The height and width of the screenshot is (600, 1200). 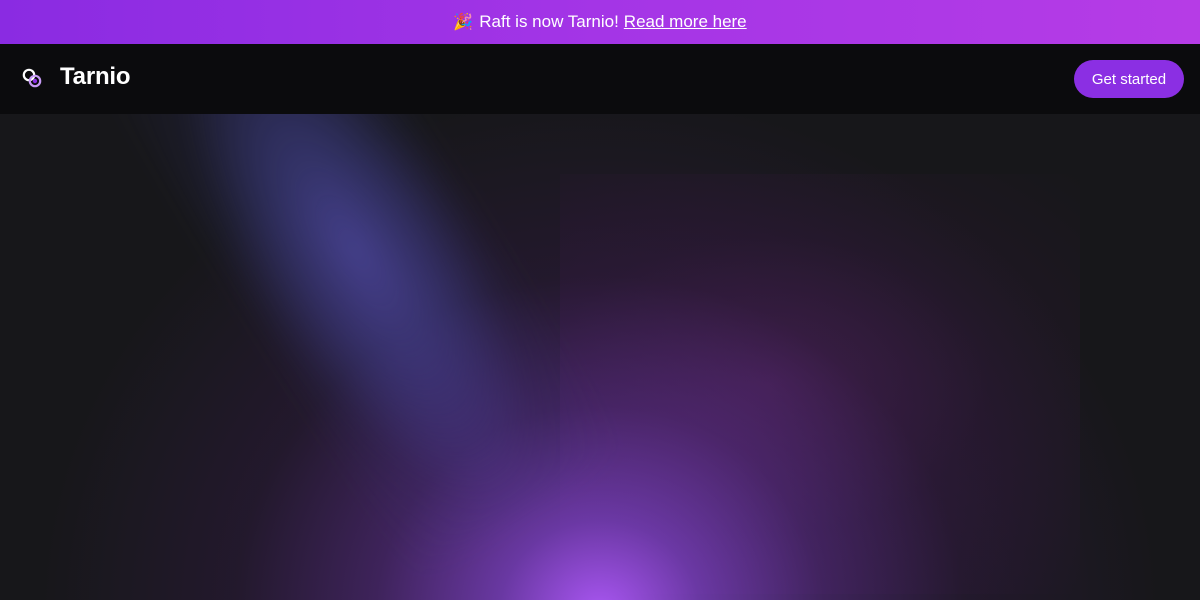 What do you see at coordinates (1129, 79) in the screenshot?
I see `get-started-button: Get started` at bounding box center [1129, 79].